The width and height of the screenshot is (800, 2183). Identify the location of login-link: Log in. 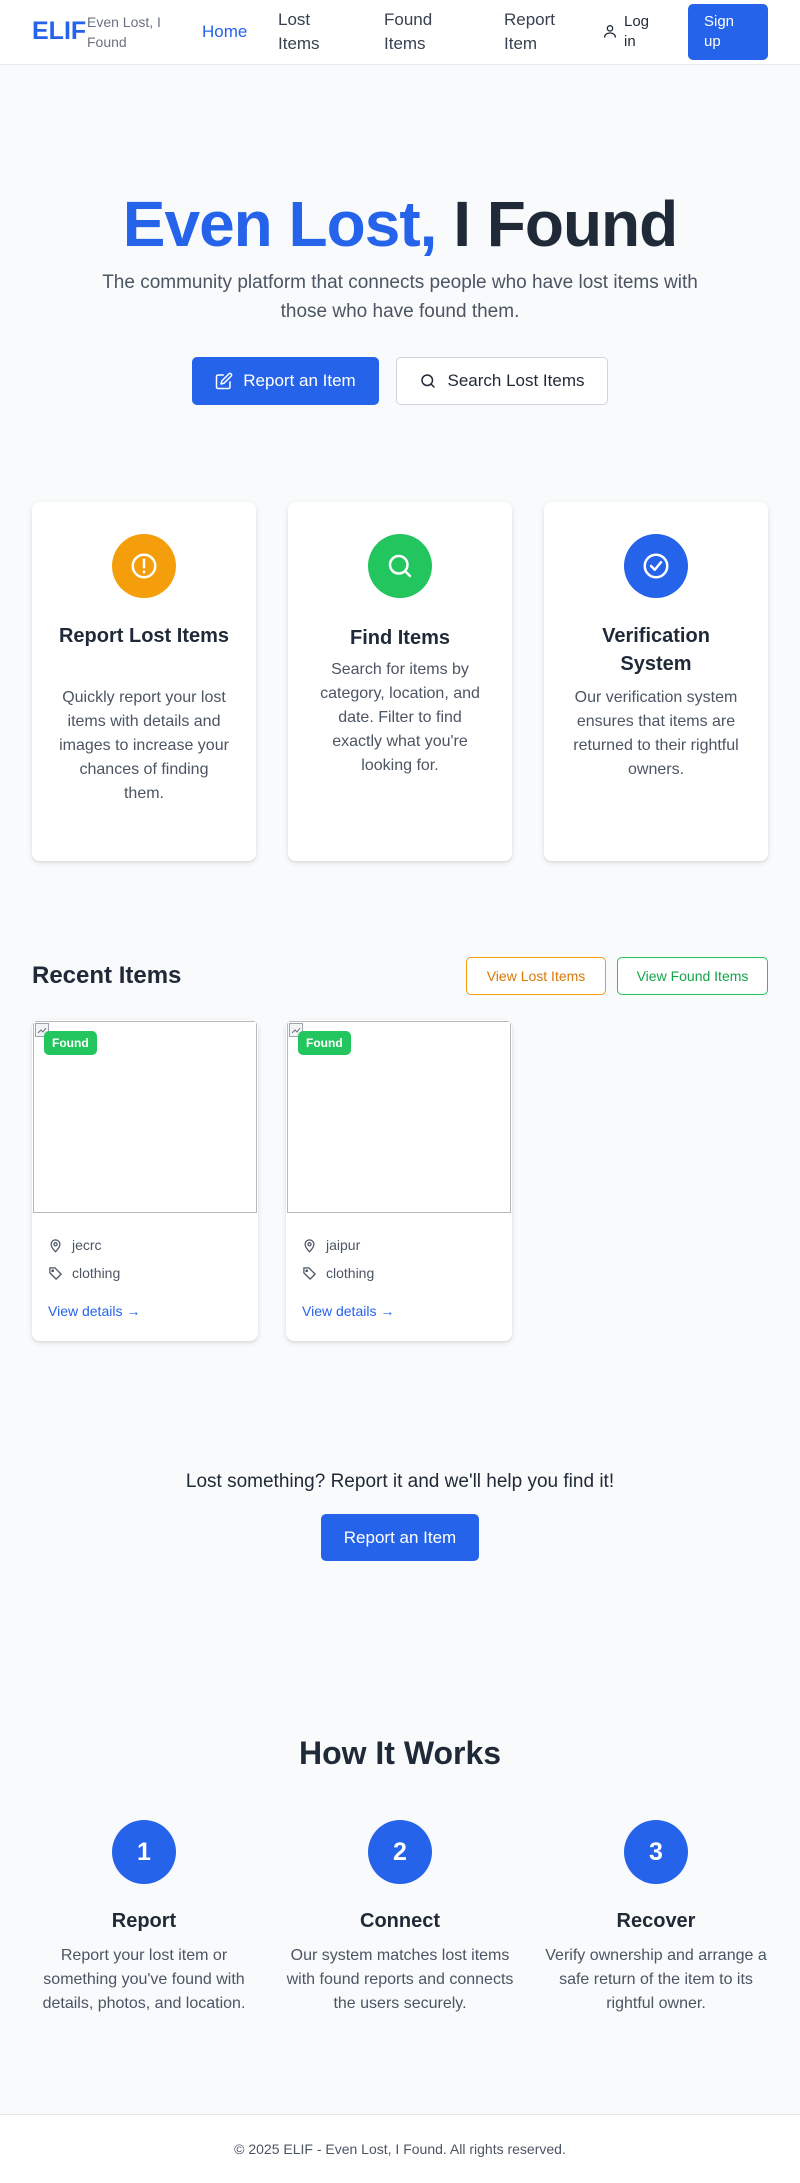
(627, 32).